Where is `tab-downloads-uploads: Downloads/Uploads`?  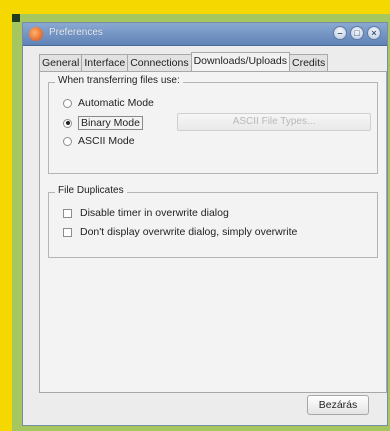
tab-downloads-uploads: Downloads/Uploads is located at coordinates (240, 61).